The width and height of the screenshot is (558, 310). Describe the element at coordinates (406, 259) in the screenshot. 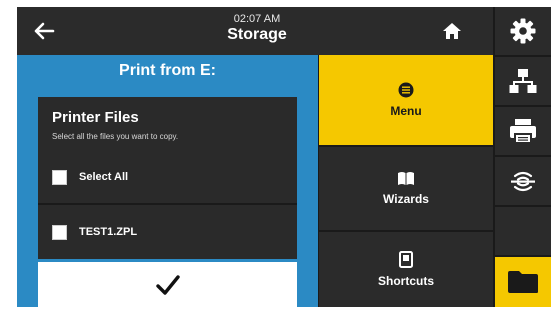

I see `bookmark-icon` at that location.